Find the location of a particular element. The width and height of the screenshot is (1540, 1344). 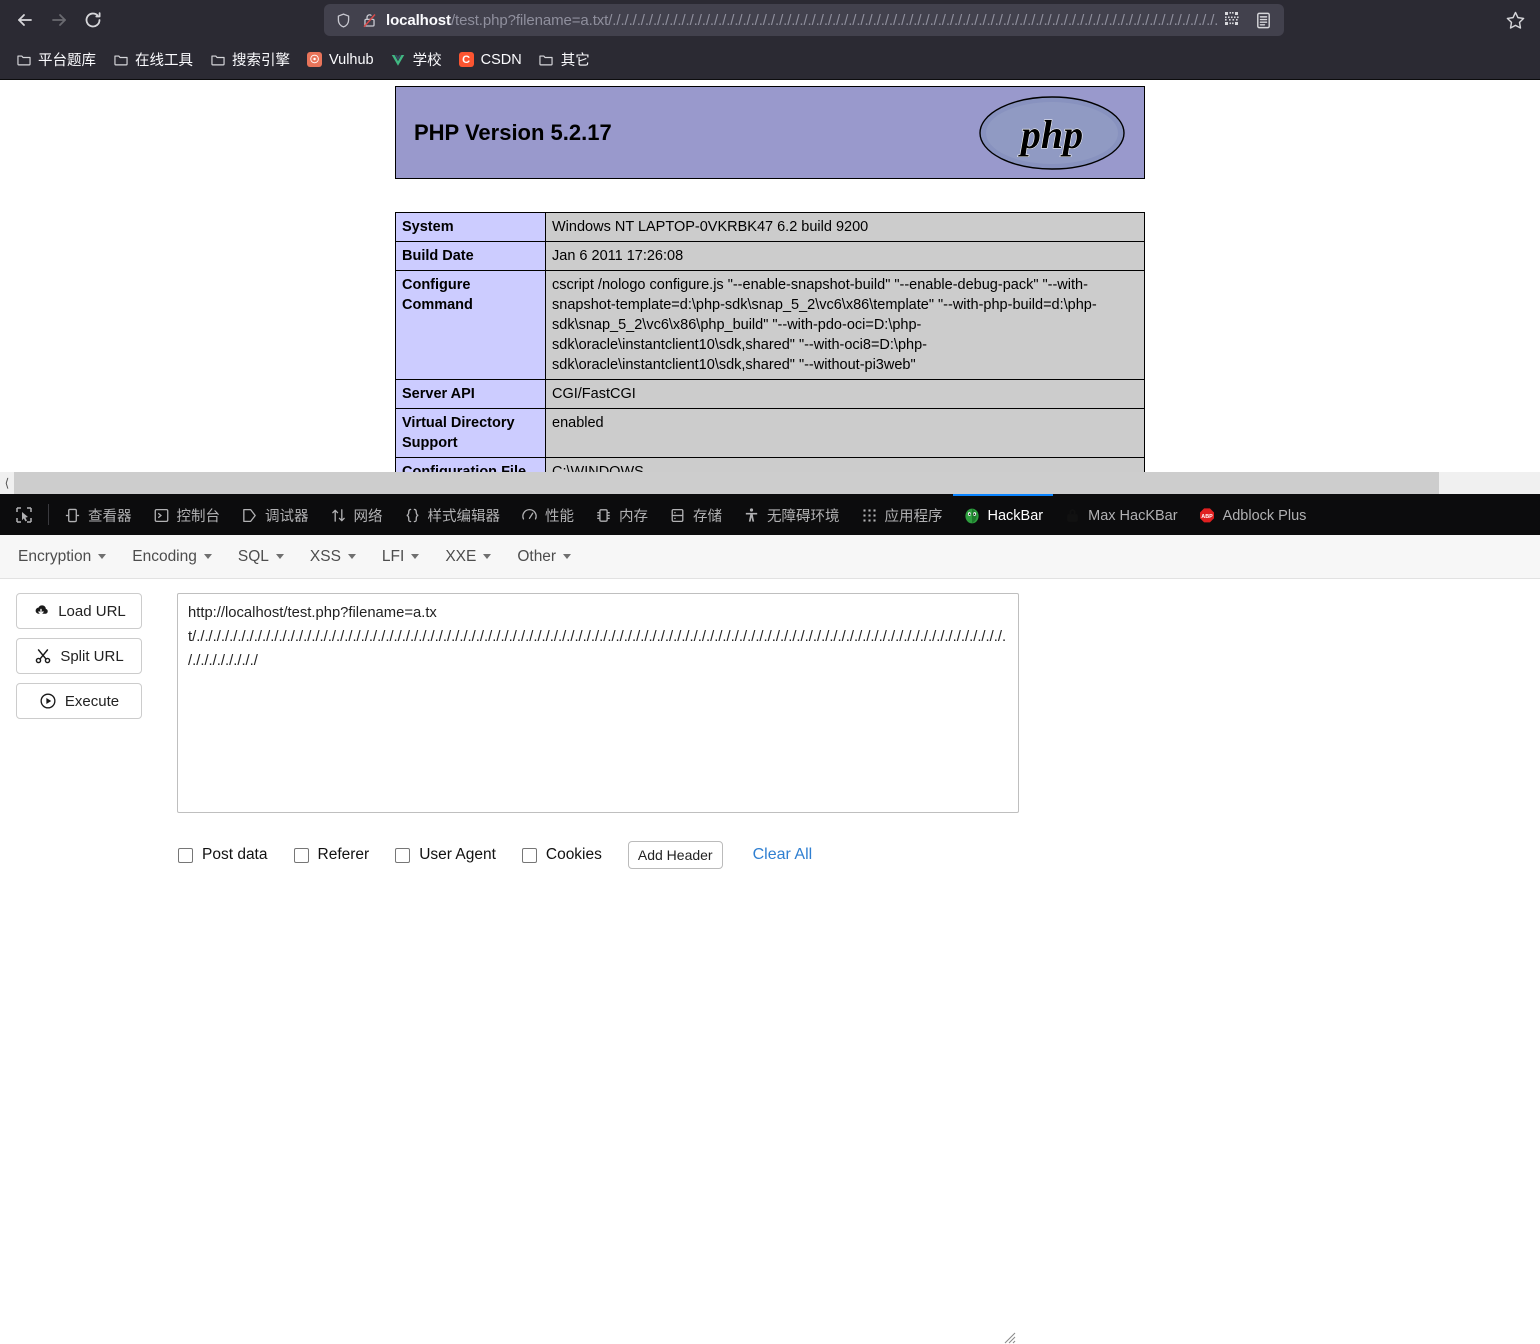

adblock-plus-icon: ABP is located at coordinates (1207, 515).